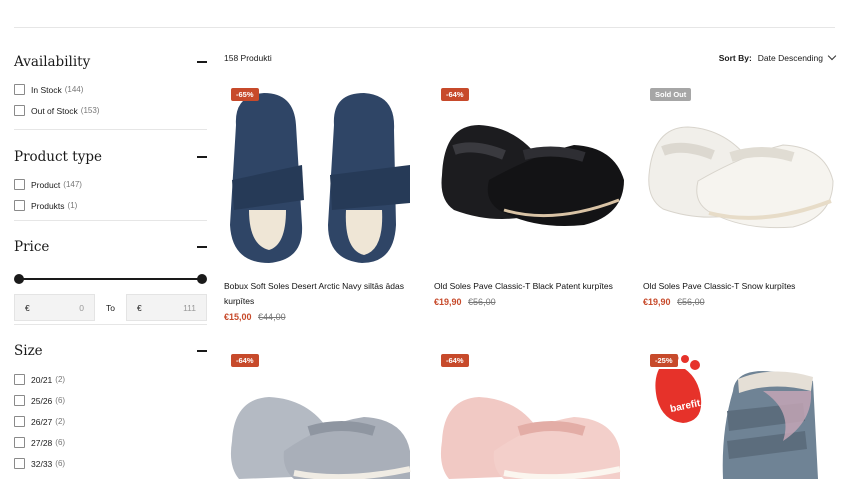  Describe the element at coordinates (110, 62) in the screenshot. I see `filter-availability-header: Availability` at that location.